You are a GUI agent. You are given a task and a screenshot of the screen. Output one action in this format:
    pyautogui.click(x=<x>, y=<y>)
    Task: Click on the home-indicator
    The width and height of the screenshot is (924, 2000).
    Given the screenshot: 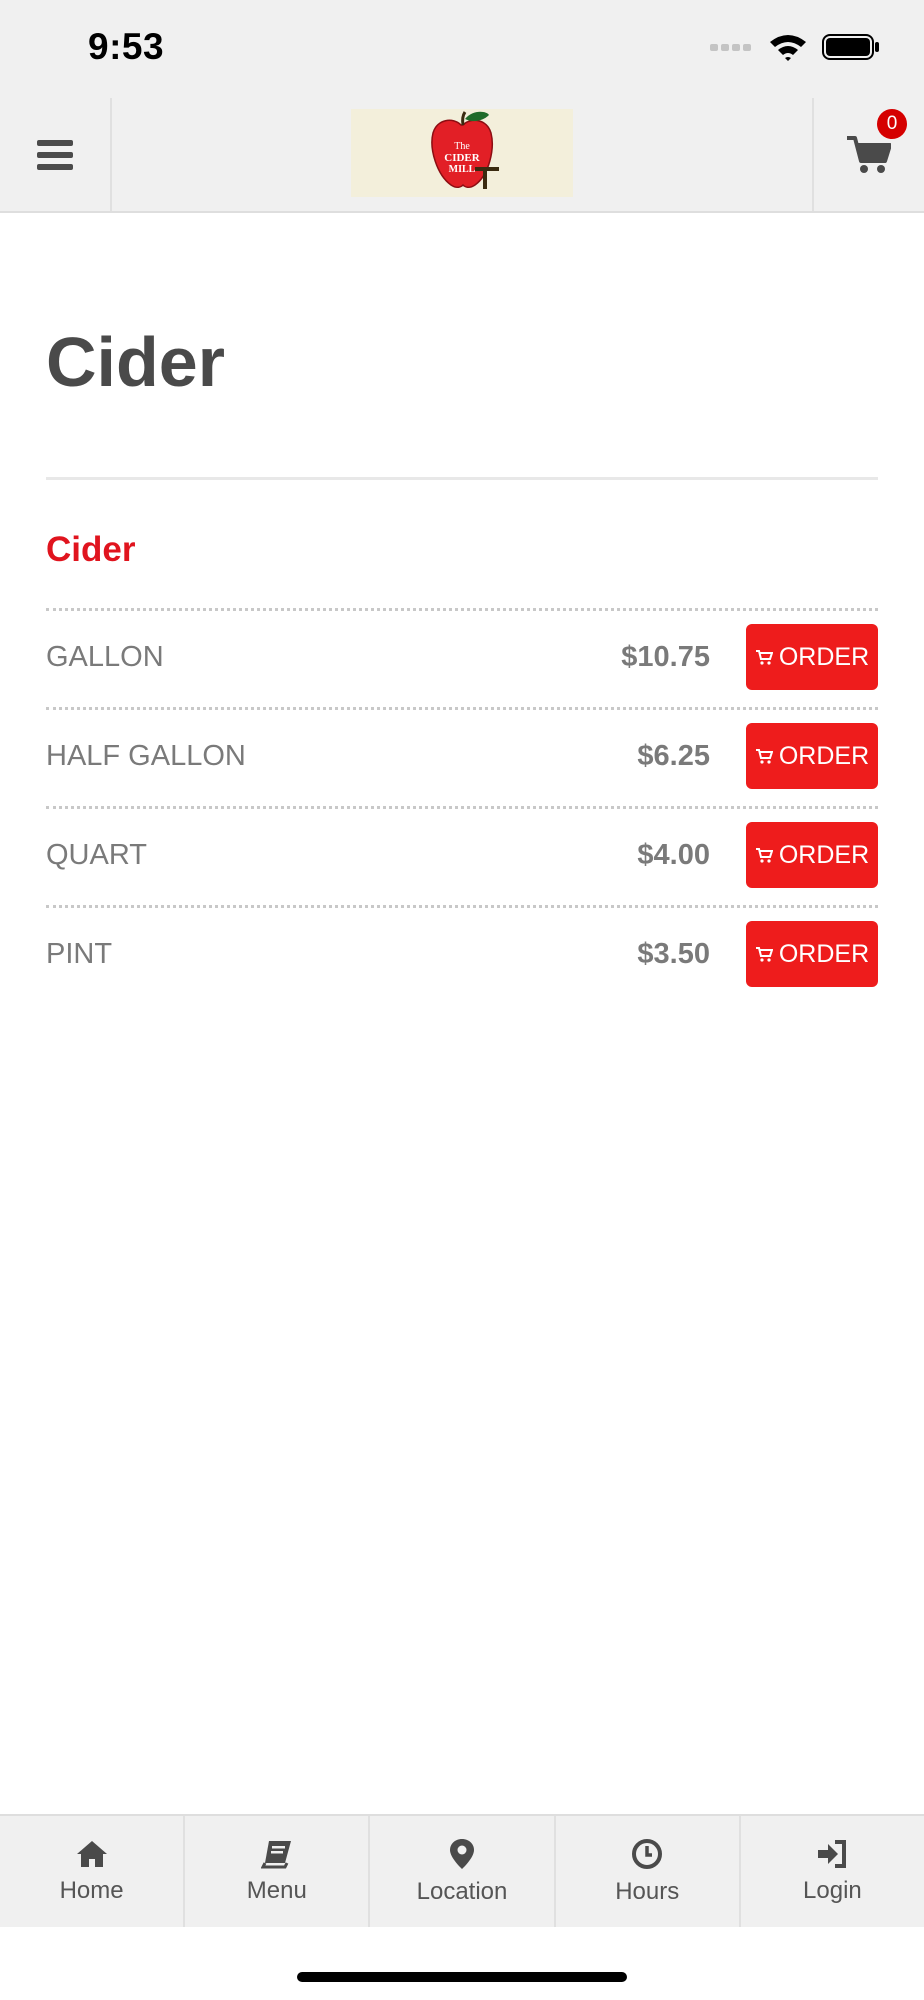 What is the action you would take?
    pyautogui.click(x=462, y=1977)
    